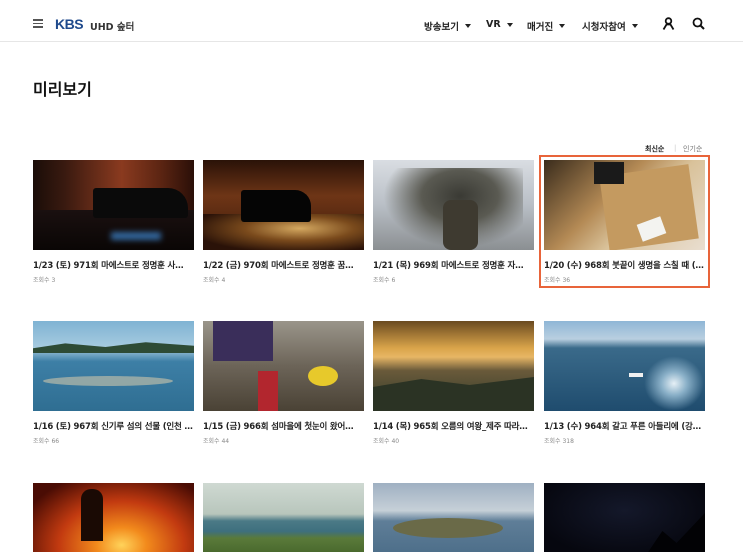  I want to click on video-card: 1/22 (금) 970회 마에스트로 정명훈 꿈… 조회수 4, so click(283, 222).